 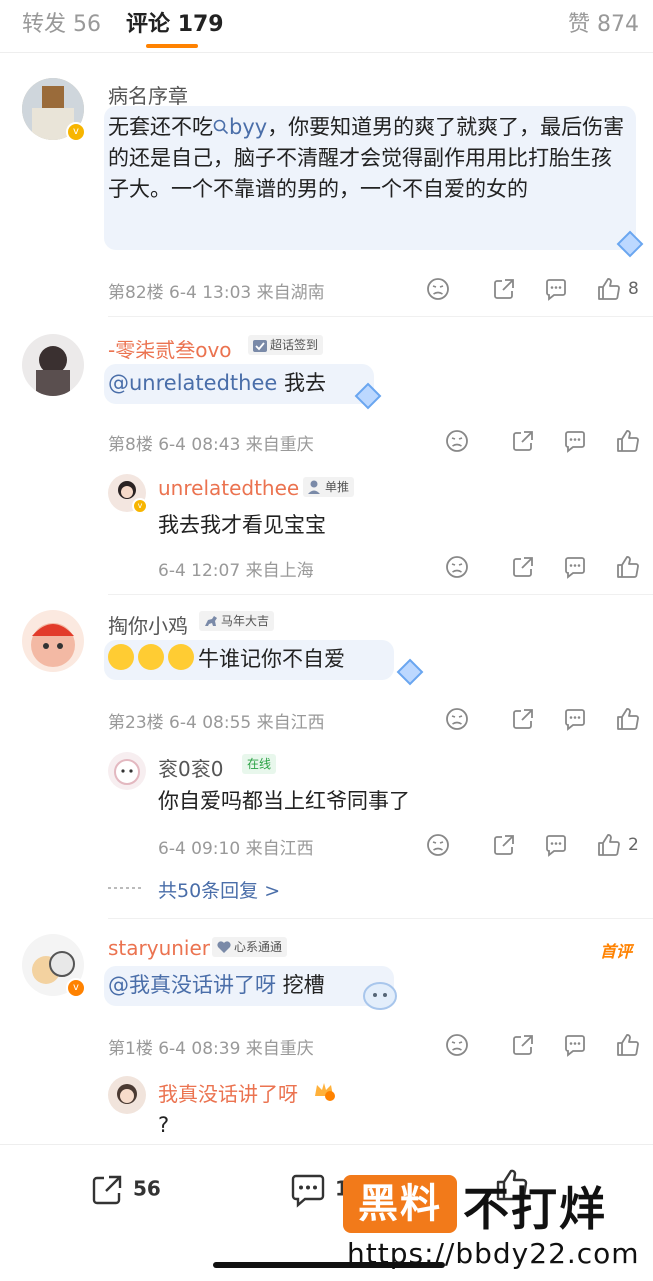 I want to click on active-tab-indicator, so click(x=172, y=46).